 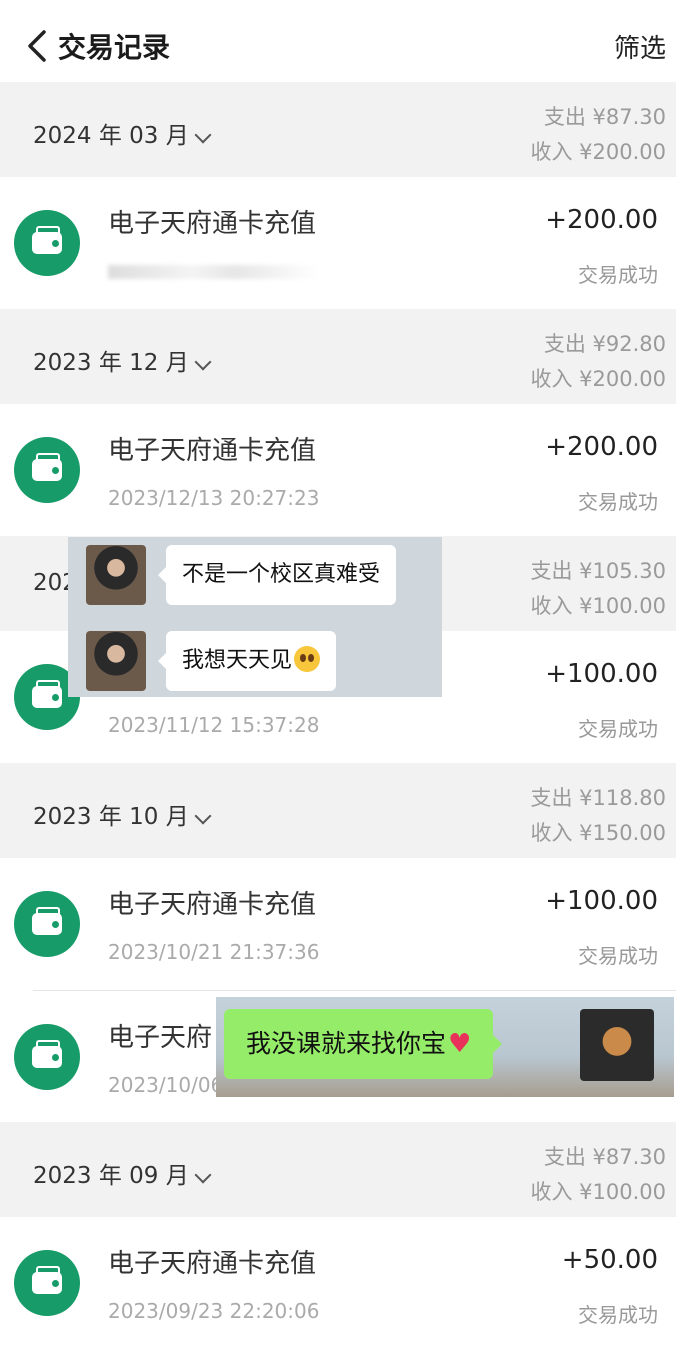 I want to click on month-selector: 2023 年 10 月, so click(x=122, y=814).